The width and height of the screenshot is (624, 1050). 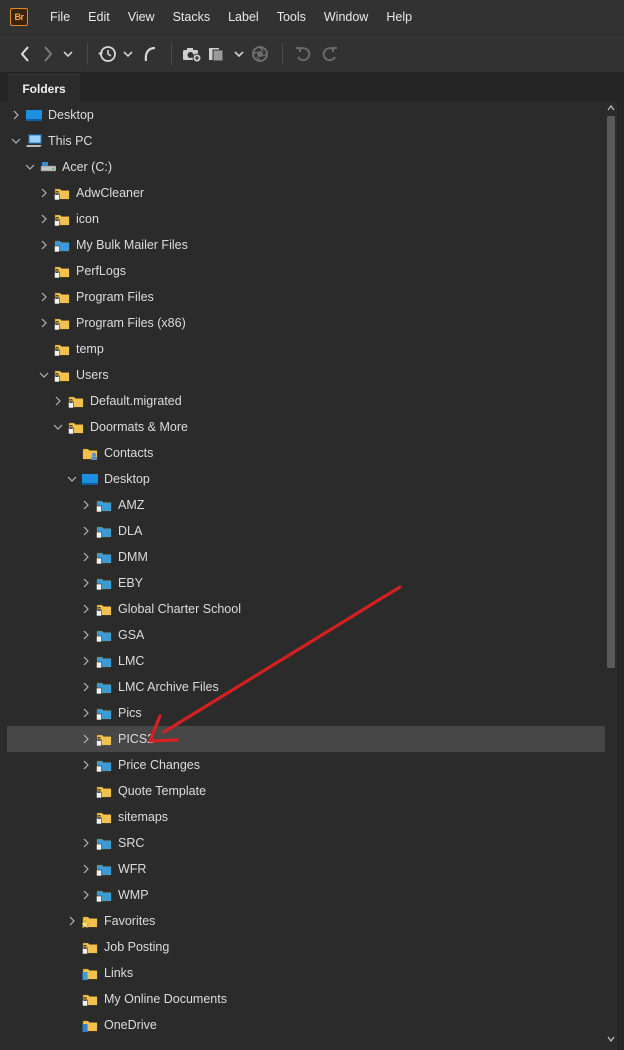 What do you see at coordinates (306, 167) in the screenshot?
I see `tree-row-acer-c: Acer (C:)` at bounding box center [306, 167].